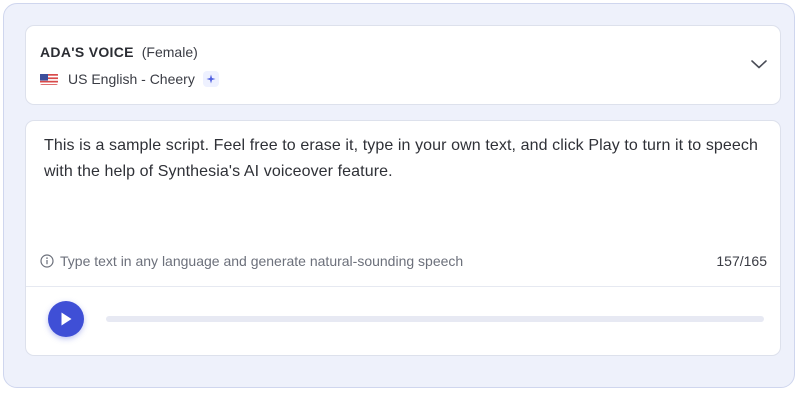  Describe the element at coordinates (759, 64) in the screenshot. I see `chevron-down-icon` at that location.